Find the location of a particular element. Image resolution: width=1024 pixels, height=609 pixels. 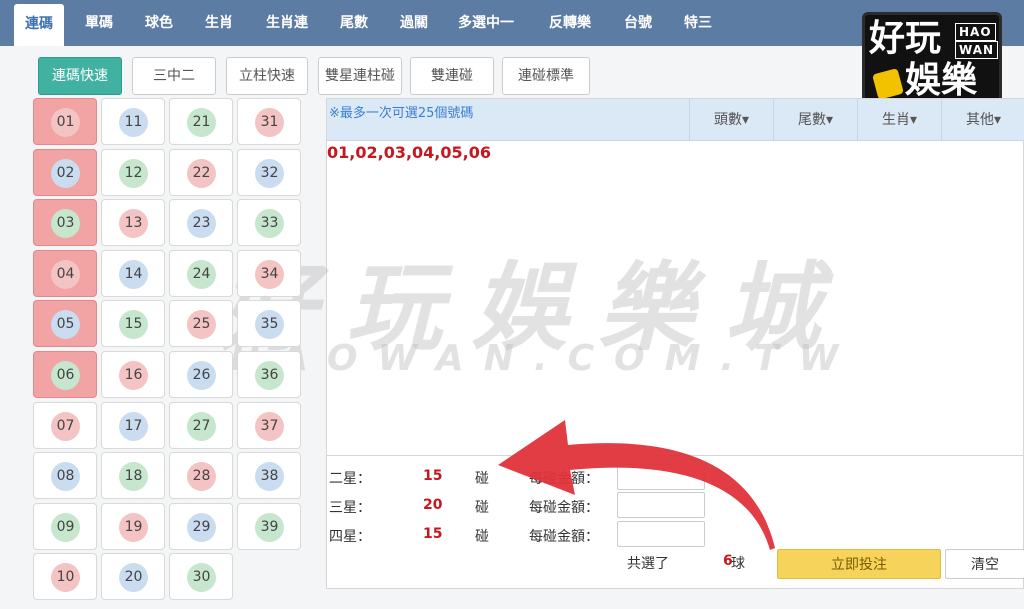

number-ball: 38 is located at coordinates (269, 477).